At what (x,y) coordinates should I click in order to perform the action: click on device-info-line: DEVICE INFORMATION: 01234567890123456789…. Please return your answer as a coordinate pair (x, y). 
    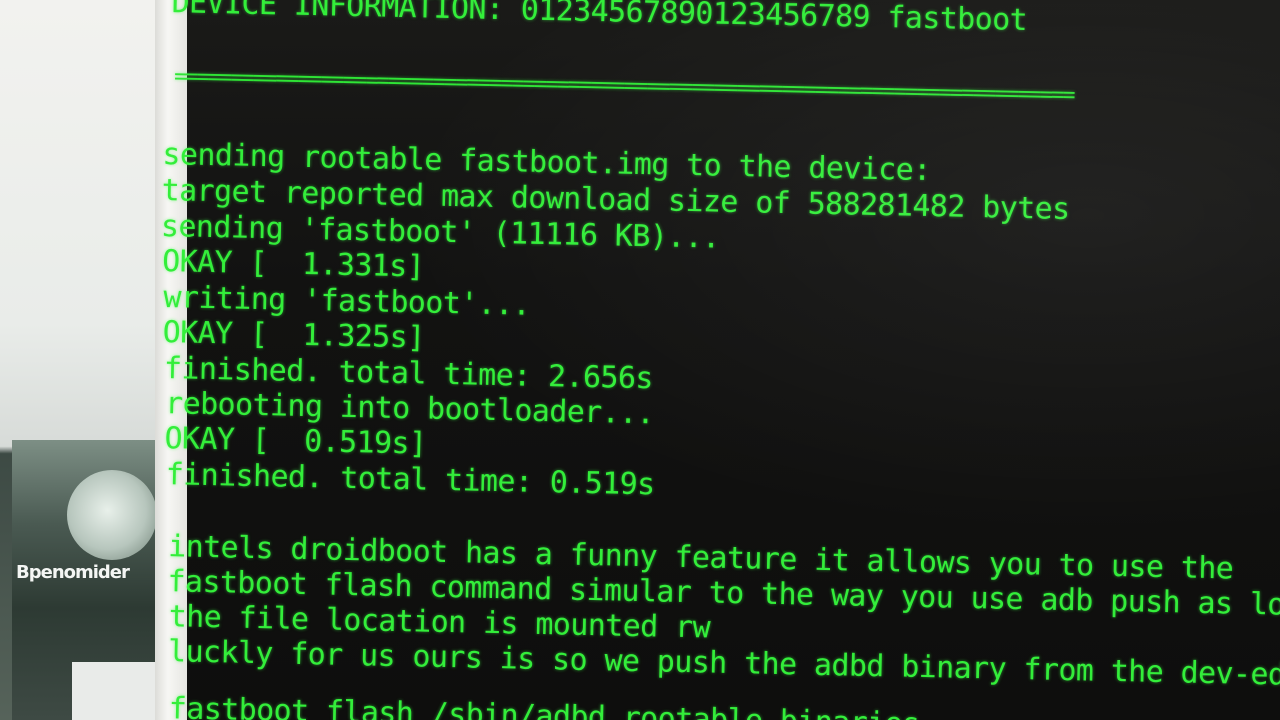
    Looking at the image, I should click on (599, 19).